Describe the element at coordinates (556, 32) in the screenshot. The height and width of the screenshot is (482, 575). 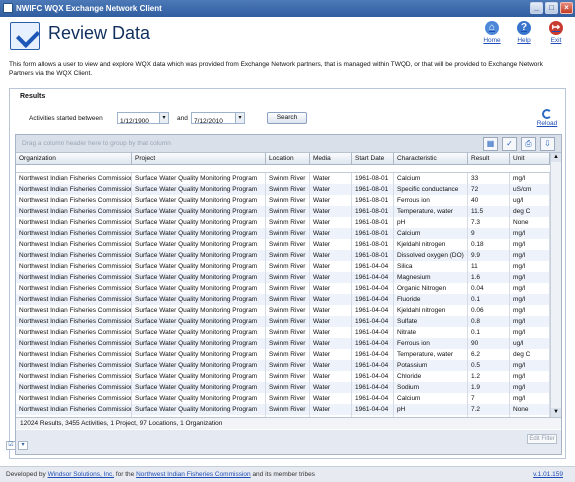
I see `exit-link: ↦ Exit` at that location.